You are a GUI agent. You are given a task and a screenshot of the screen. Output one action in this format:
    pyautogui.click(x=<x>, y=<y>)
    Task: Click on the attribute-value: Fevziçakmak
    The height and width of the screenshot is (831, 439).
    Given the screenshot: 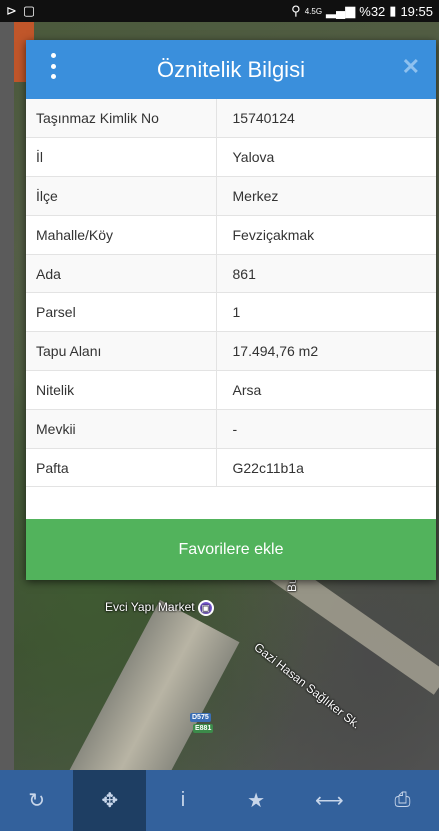 What is the action you would take?
    pyautogui.click(x=326, y=235)
    